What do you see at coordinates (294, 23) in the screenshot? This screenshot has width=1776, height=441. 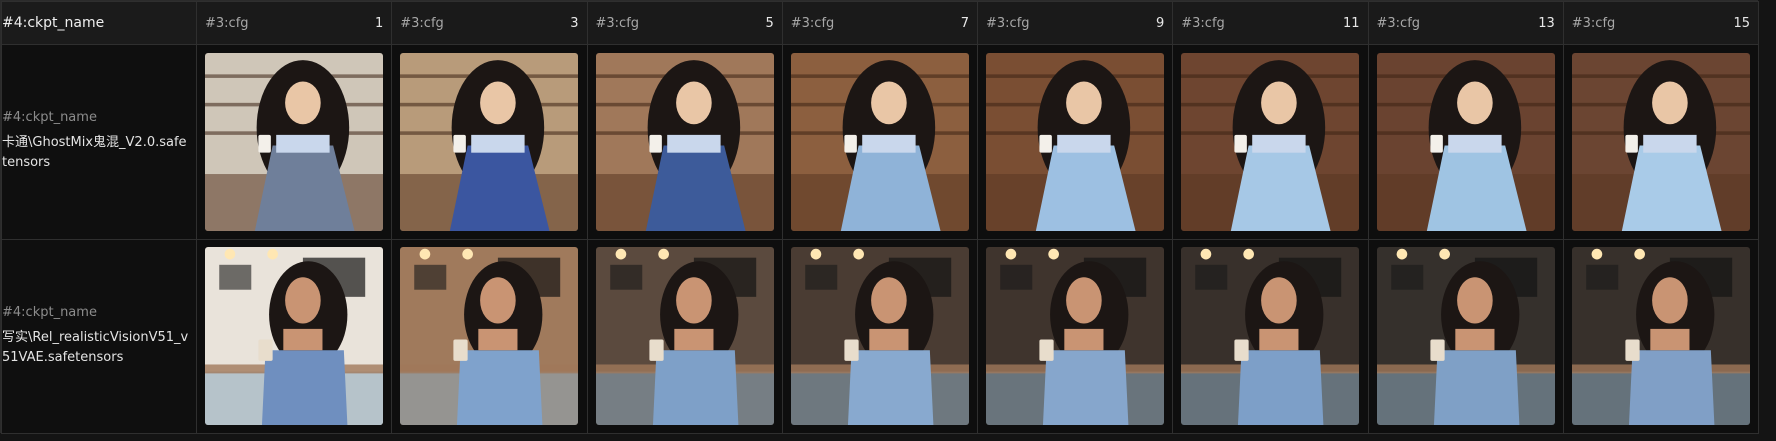 I see `column-header-cfg-1: #3:cfg 1` at bounding box center [294, 23].